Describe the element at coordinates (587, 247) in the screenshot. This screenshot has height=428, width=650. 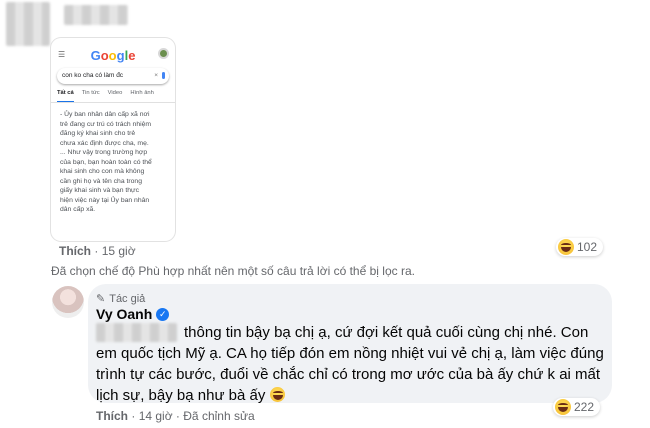
I see `reaction-count: 102` at that location.